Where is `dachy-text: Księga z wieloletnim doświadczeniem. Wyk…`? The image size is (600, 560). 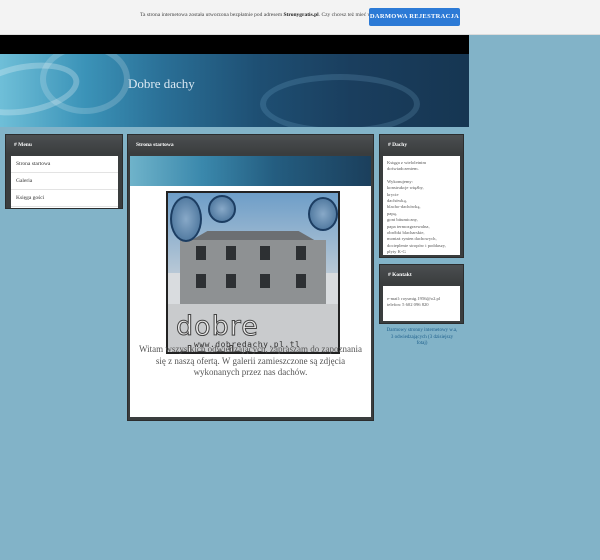 dachy-text: Księga z wieloletnim doświadczeniem. Wyk… is located at coordinates (421, 208).